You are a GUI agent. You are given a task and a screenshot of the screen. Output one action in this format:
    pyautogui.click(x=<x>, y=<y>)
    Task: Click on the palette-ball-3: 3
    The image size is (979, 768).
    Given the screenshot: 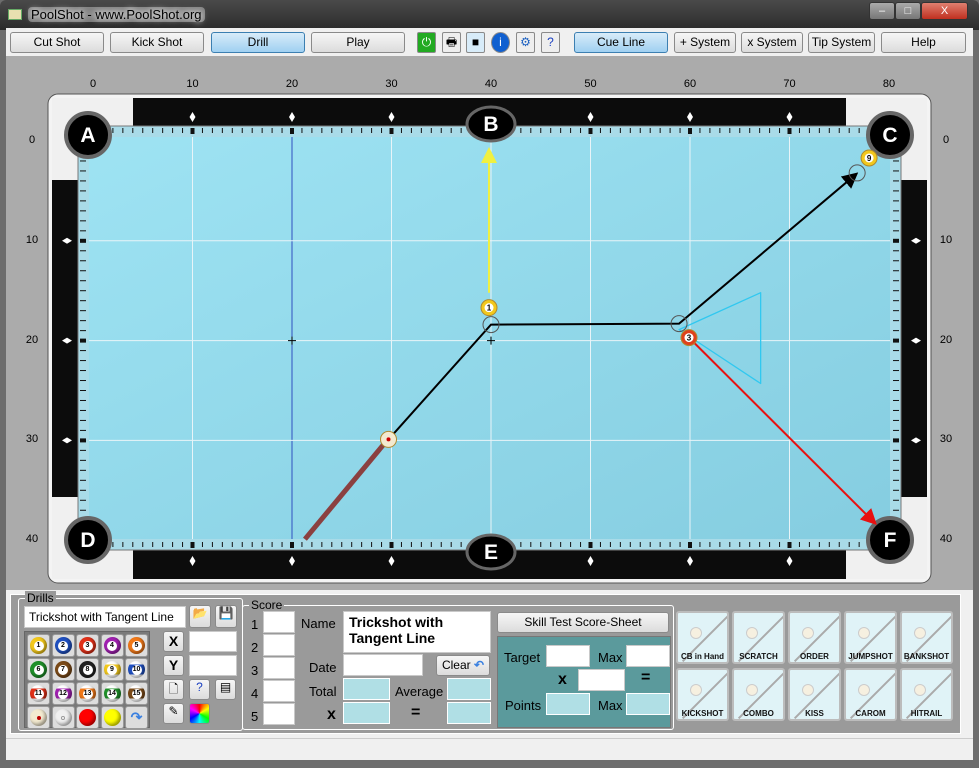 What is the action you would take?
    pyautogui.click(x=87, y=645)
    